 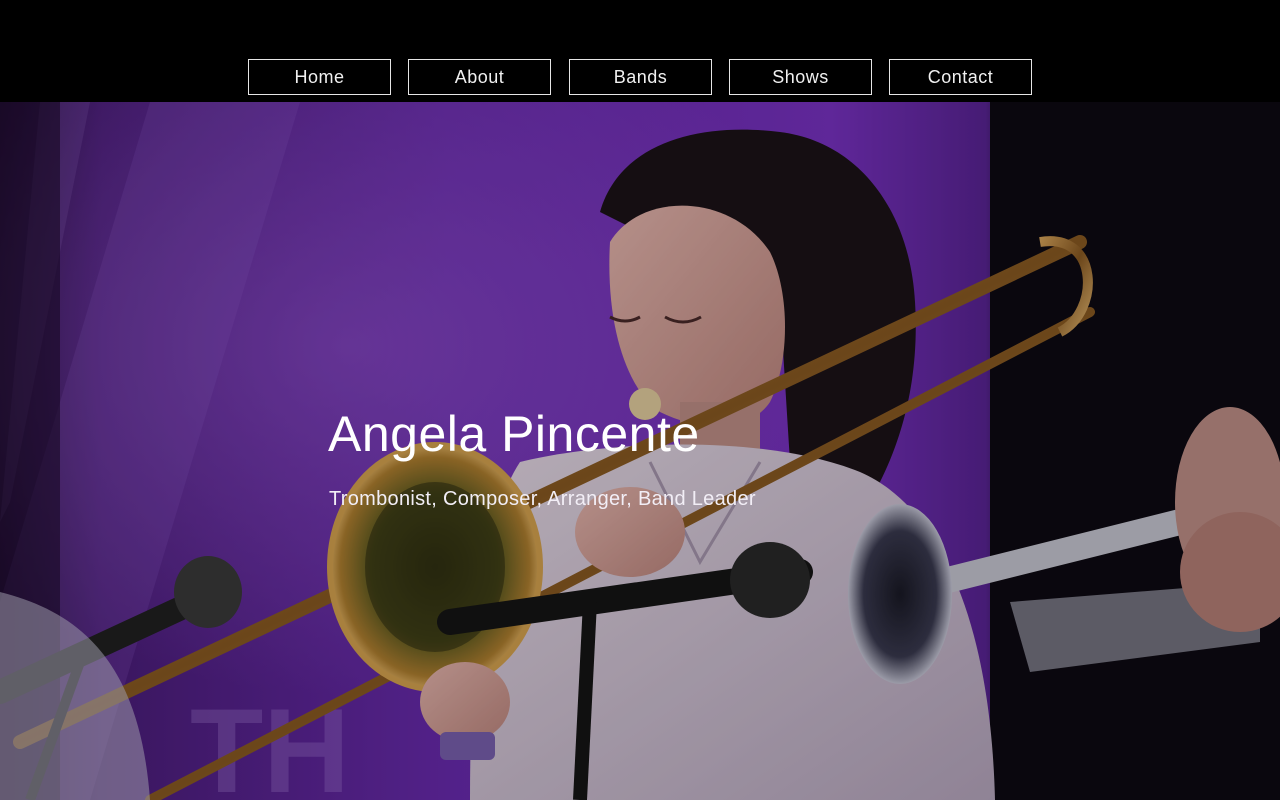 What do you see at coordinates (319, 77) in the screenshot?
I see `nav-home: Home` at bounding box center [319, 77].